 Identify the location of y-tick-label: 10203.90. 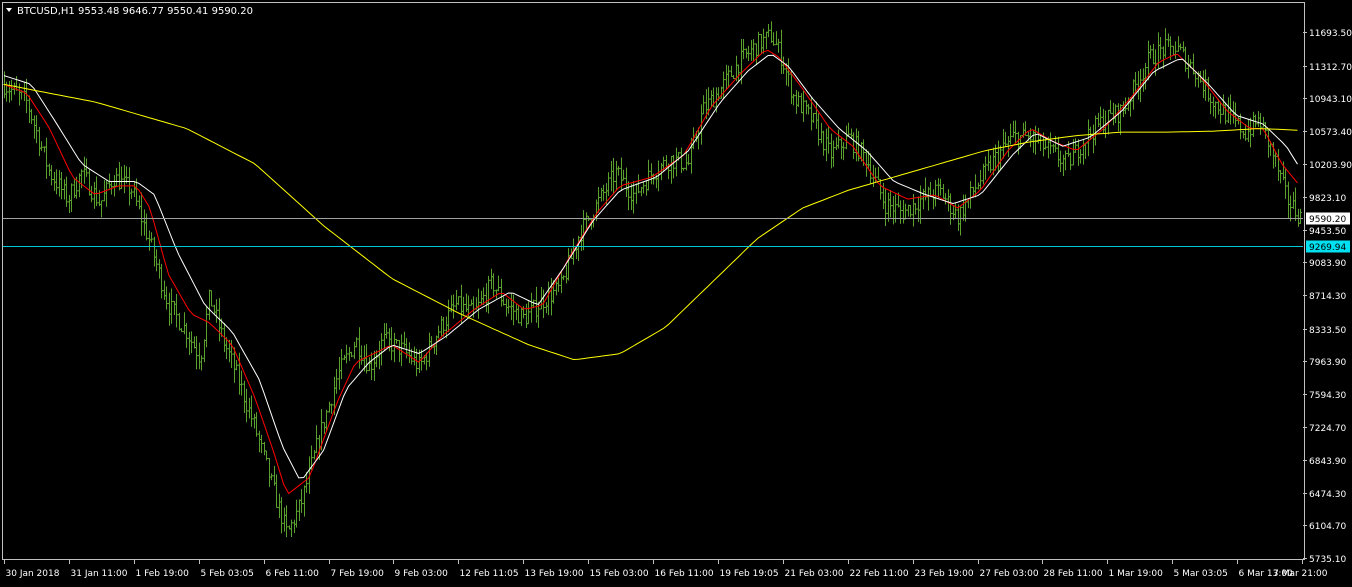
(1330, 166).